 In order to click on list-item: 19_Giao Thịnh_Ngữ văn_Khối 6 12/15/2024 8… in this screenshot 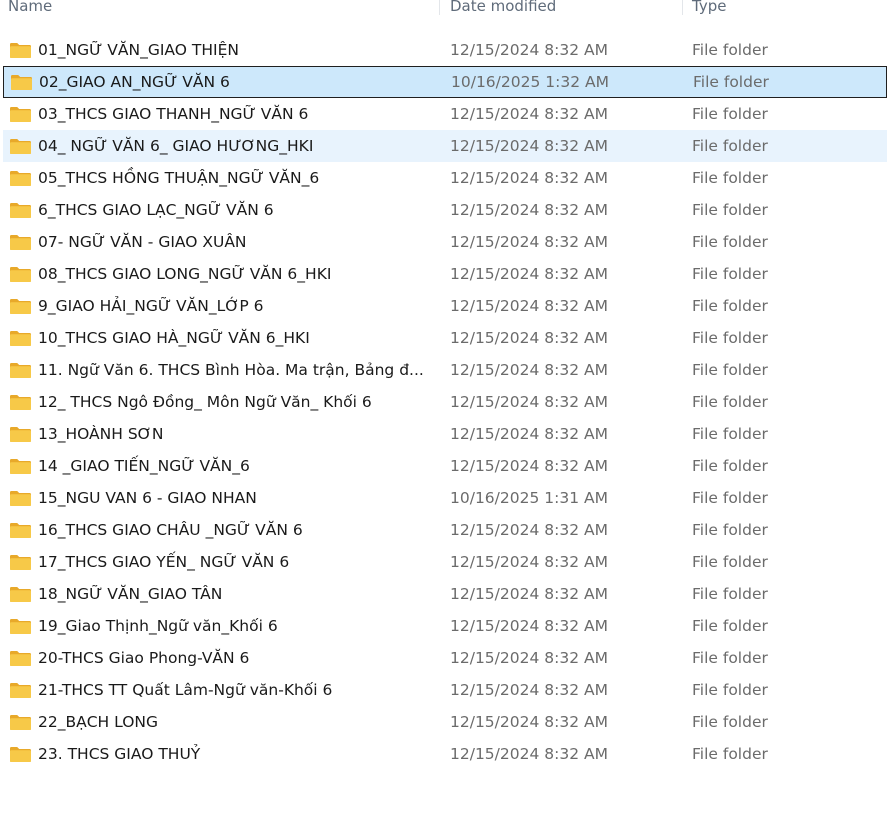, I will do `click(443, 626)`.